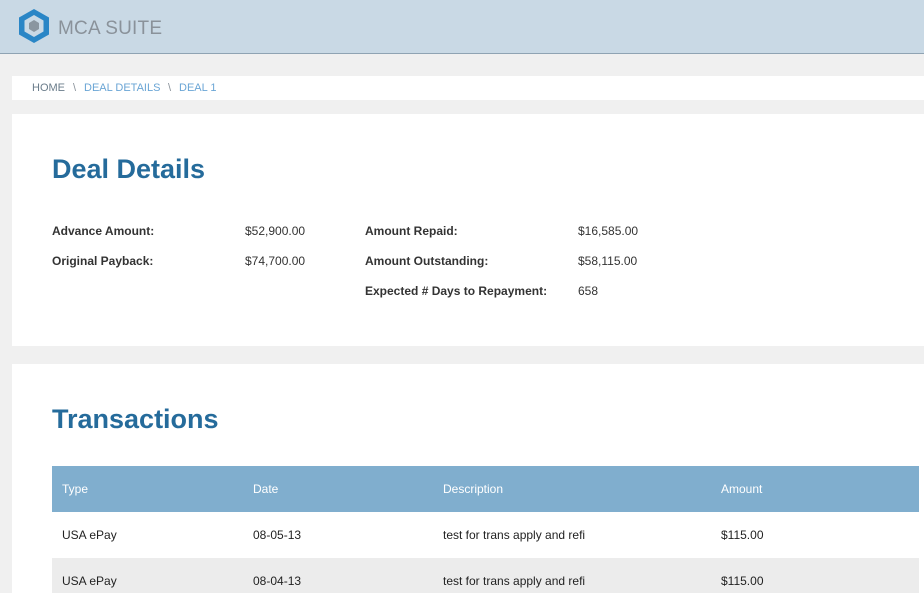 This screenshot has width=924, height=593. Describe the element at coordinates (572, 489) in the screenshot. I see `column-header-description: Description` at that location.